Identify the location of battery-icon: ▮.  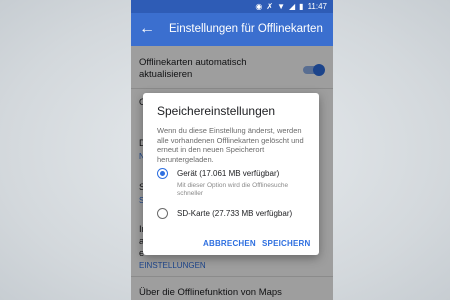
(301, 6).